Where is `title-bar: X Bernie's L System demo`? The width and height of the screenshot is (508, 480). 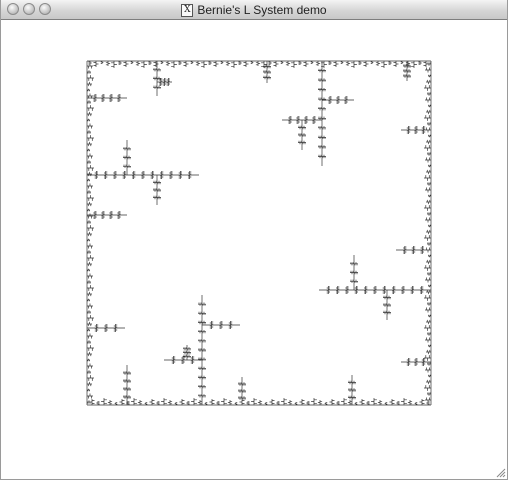 title-bar: X Bernie's L System demo is located at coordinates (254, 10).